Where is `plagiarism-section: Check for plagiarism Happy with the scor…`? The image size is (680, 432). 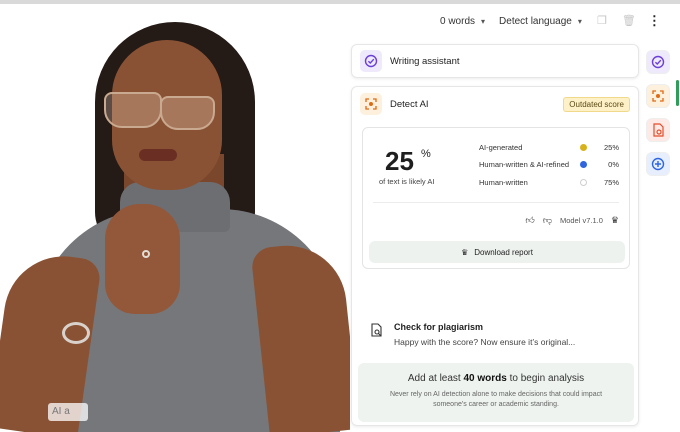
plagiarism-section: Check for plagiarism Happy with the scor… is located at coordinates (500, 337).